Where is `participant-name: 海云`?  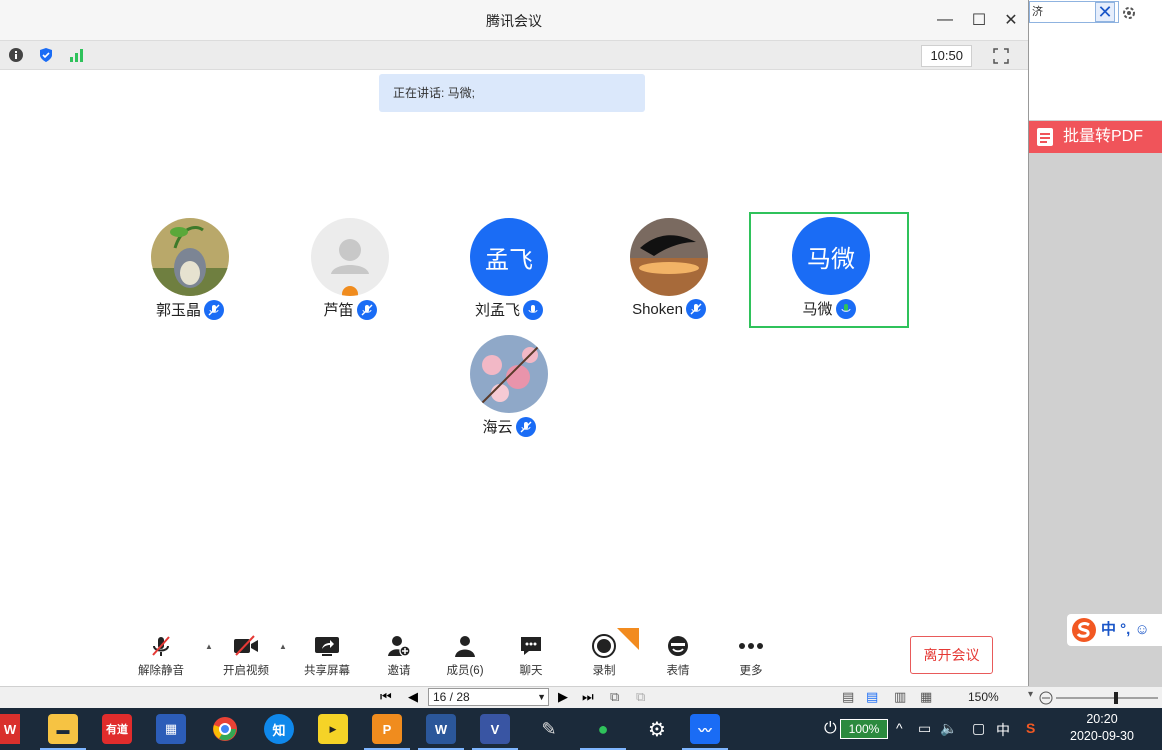 participant-name: 海云 is located at coordinates (497, 427).